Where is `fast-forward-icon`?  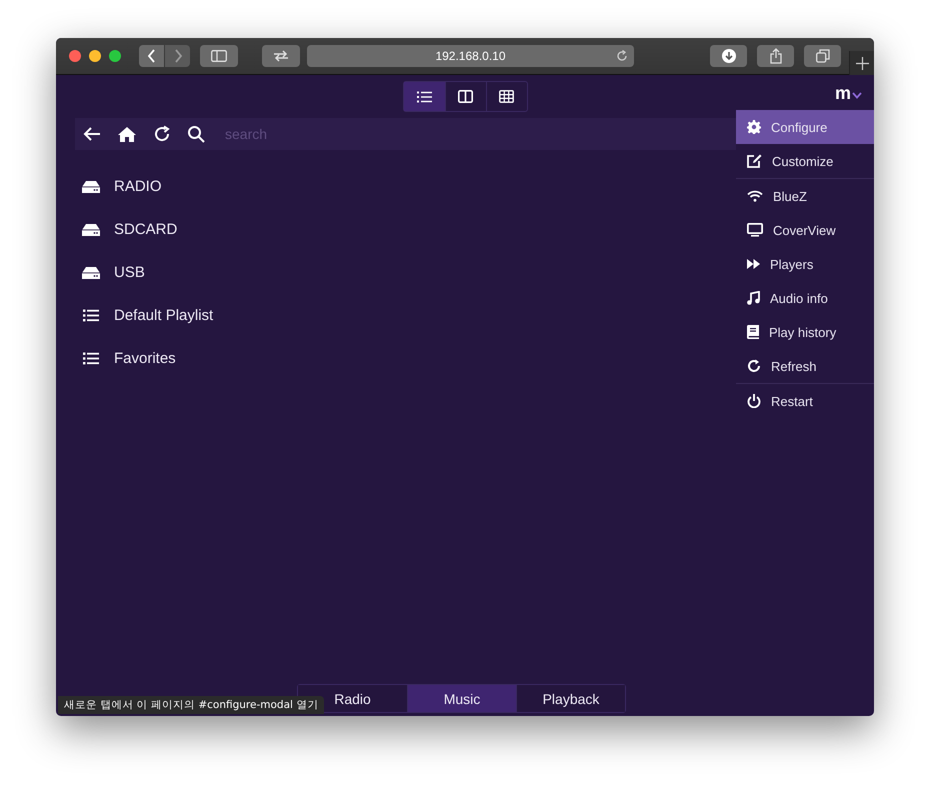 fast-forward-icon is located at coordinates (753, 264).